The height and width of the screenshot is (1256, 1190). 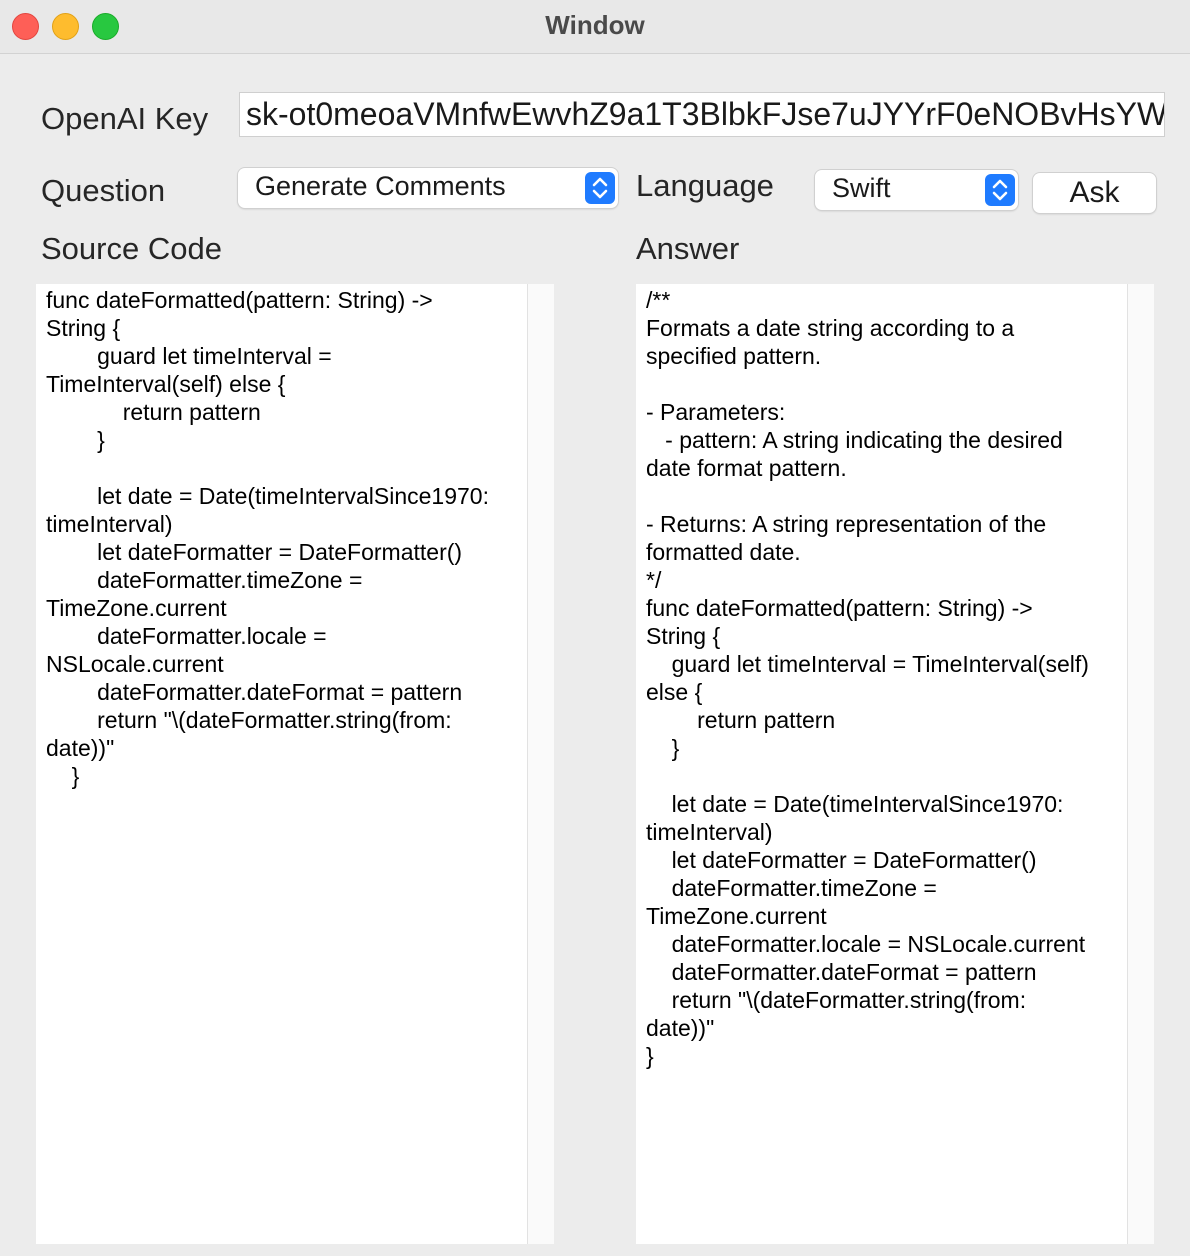 What do you see at coordinates (380, 186) in the screenshot?
I see `question-select-value: Generate Comments` at bounding box center [380, 186].